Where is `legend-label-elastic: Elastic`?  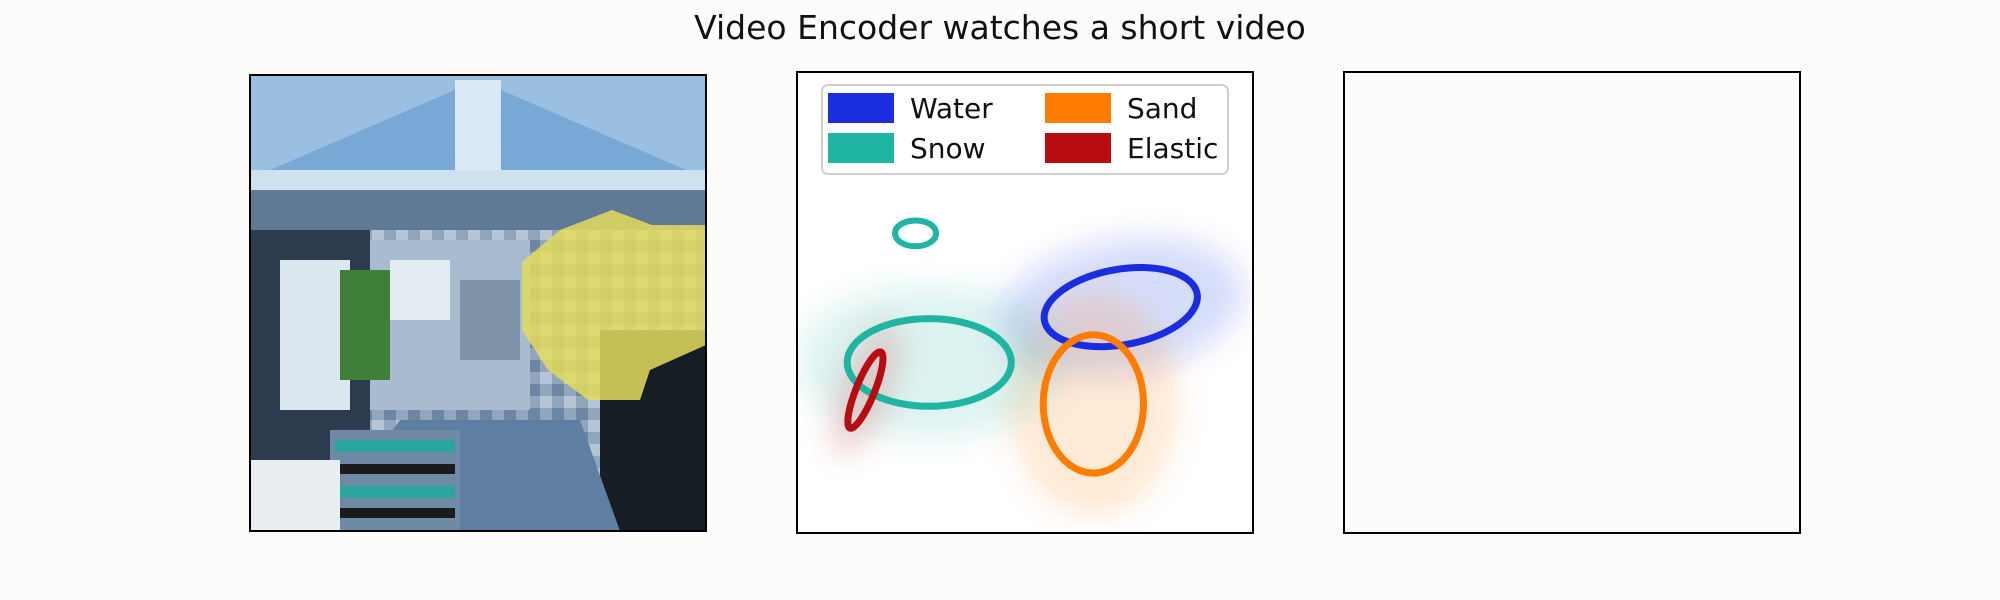 legend-label-elastic: Elastic is located at coordinates (1172, 148).